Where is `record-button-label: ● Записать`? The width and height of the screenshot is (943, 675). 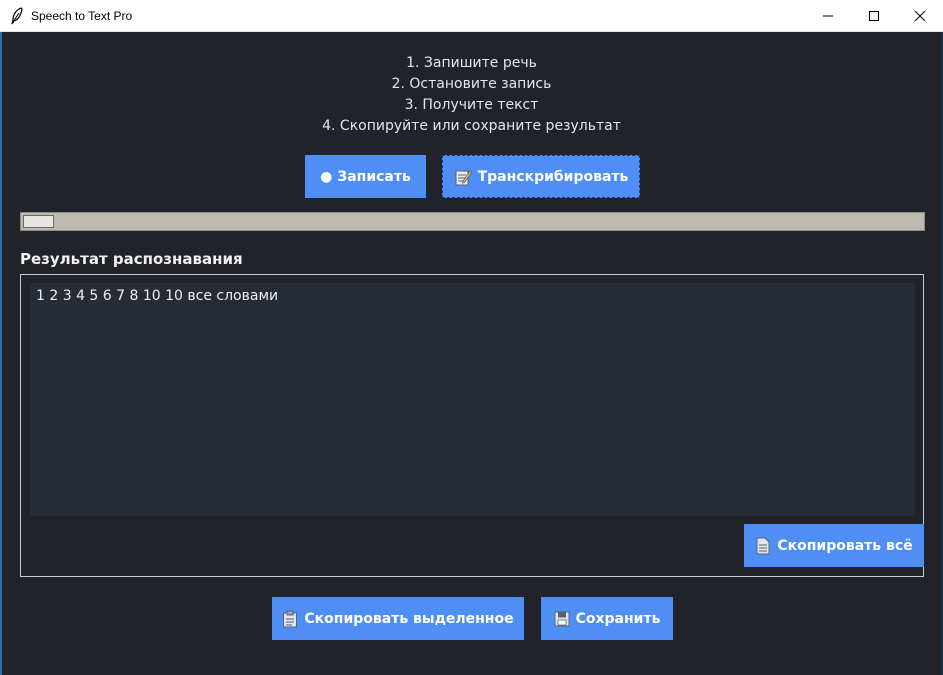 record-button-label: ● Записать is located at coordinates (365, 176).